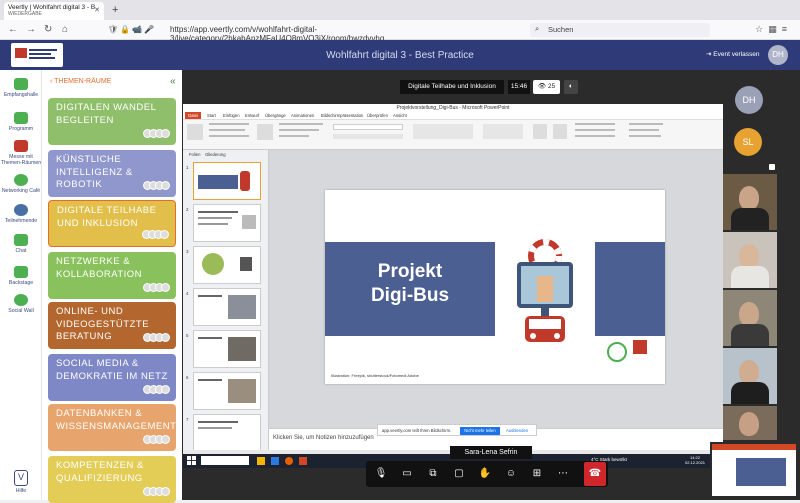 This screenshot has height=503, width=800. What do you see at coordinates (480, 431) in the screenshot?
I see `stop-sharing-button: Nicht mehr teilen` at bounding box center [480, 431].